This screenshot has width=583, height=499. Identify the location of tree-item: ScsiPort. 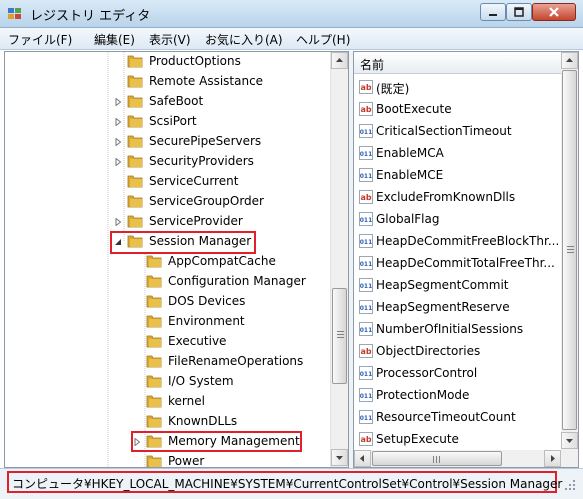
(167, 122).